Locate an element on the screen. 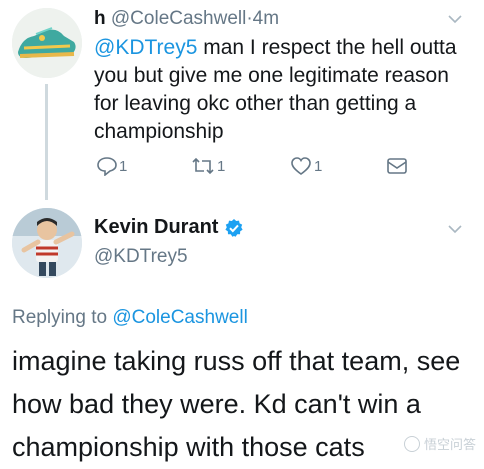 This screenshot has height=469, width=484. tweet1-handle: @ColeCashwell is located at coordinates (178, 18).